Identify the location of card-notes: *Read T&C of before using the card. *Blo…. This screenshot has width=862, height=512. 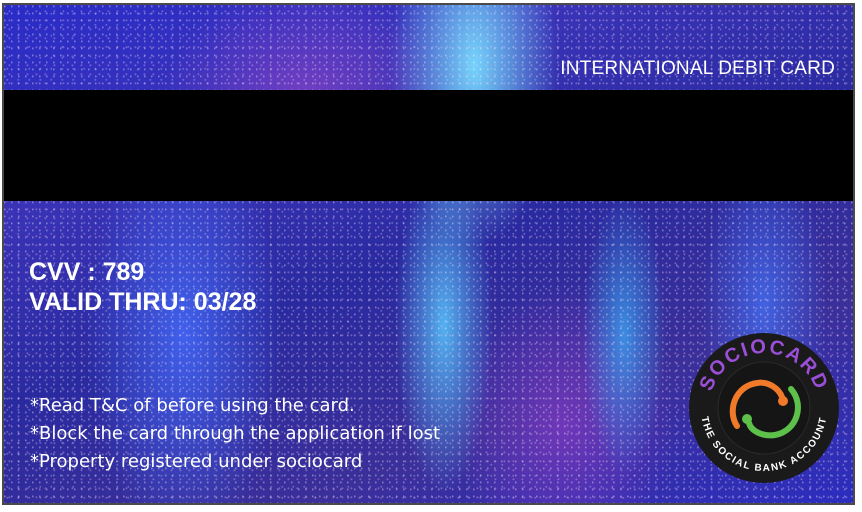
(235, 434).